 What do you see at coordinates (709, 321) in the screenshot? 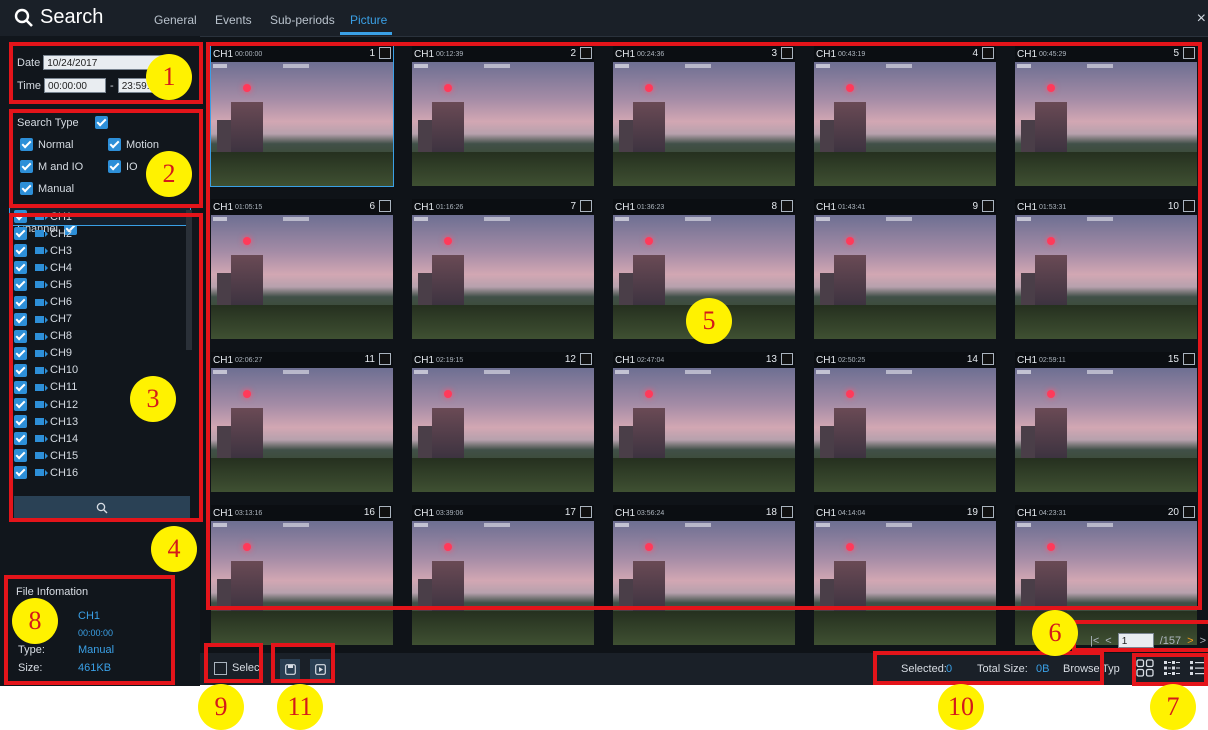
I see `annotation-badge-5: 5` at bounding box center [709, 321].